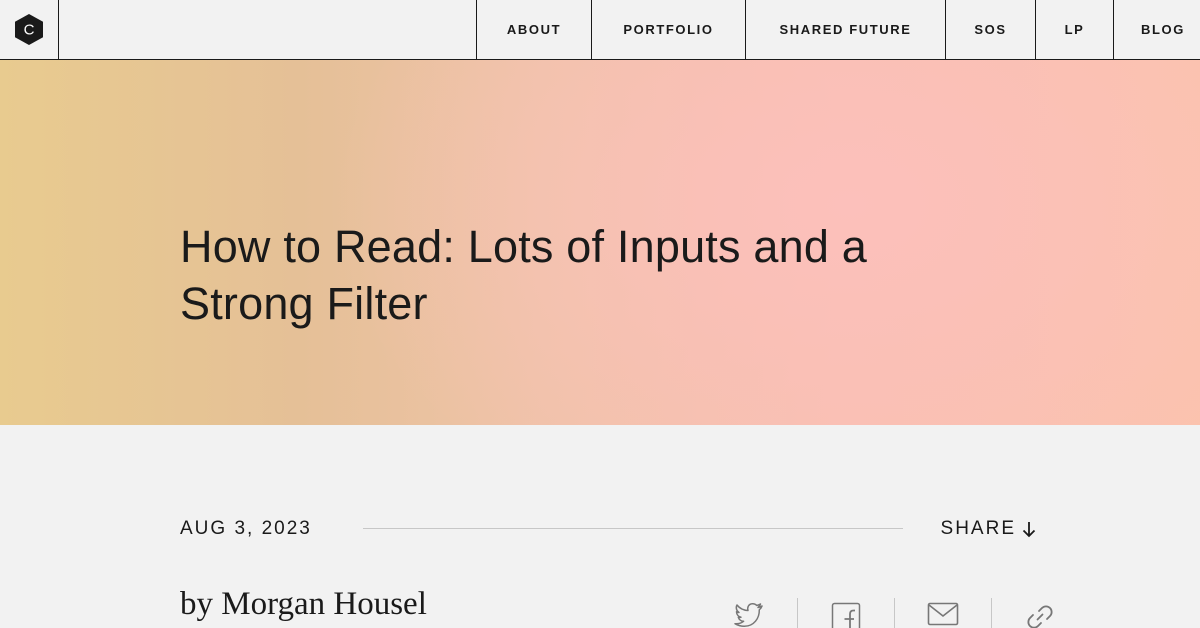 The image size is (1200, 628). I want to click on nav-blog: BLOG, so click(1156, 29).